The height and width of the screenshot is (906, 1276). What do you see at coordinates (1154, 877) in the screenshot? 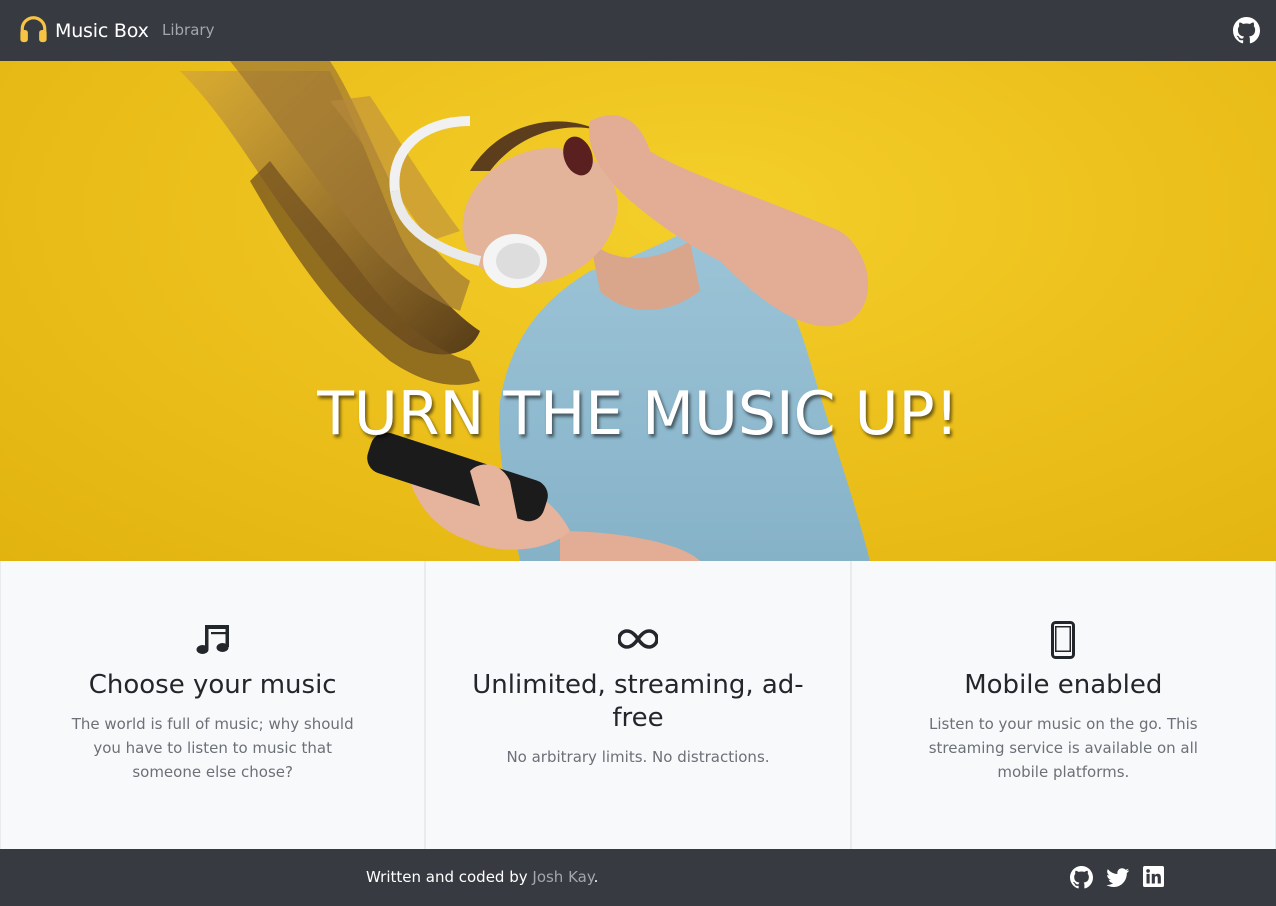
I see `linkedin-icon` at bounding box center [1154, 877].